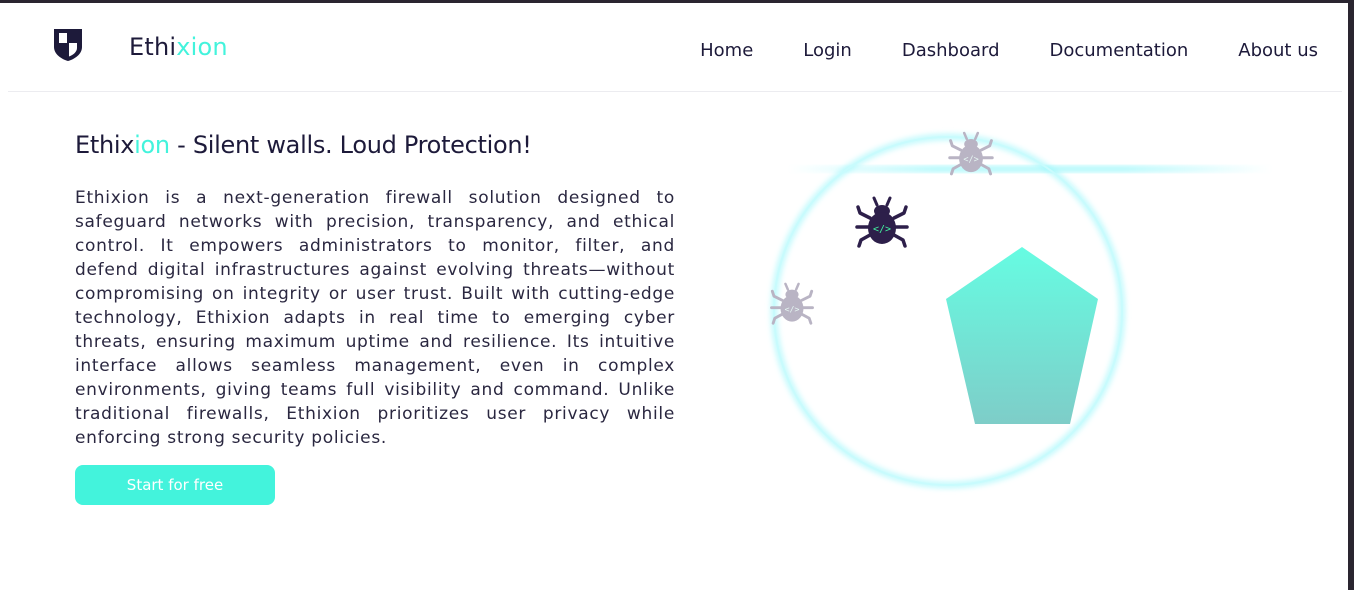 The height and width of the screenshot is (590, 1354). What do you see at coordinates (153, 47) in the screenshot?
I see `brand-name-prefix: Ethi` at bounding box center [153, 47].